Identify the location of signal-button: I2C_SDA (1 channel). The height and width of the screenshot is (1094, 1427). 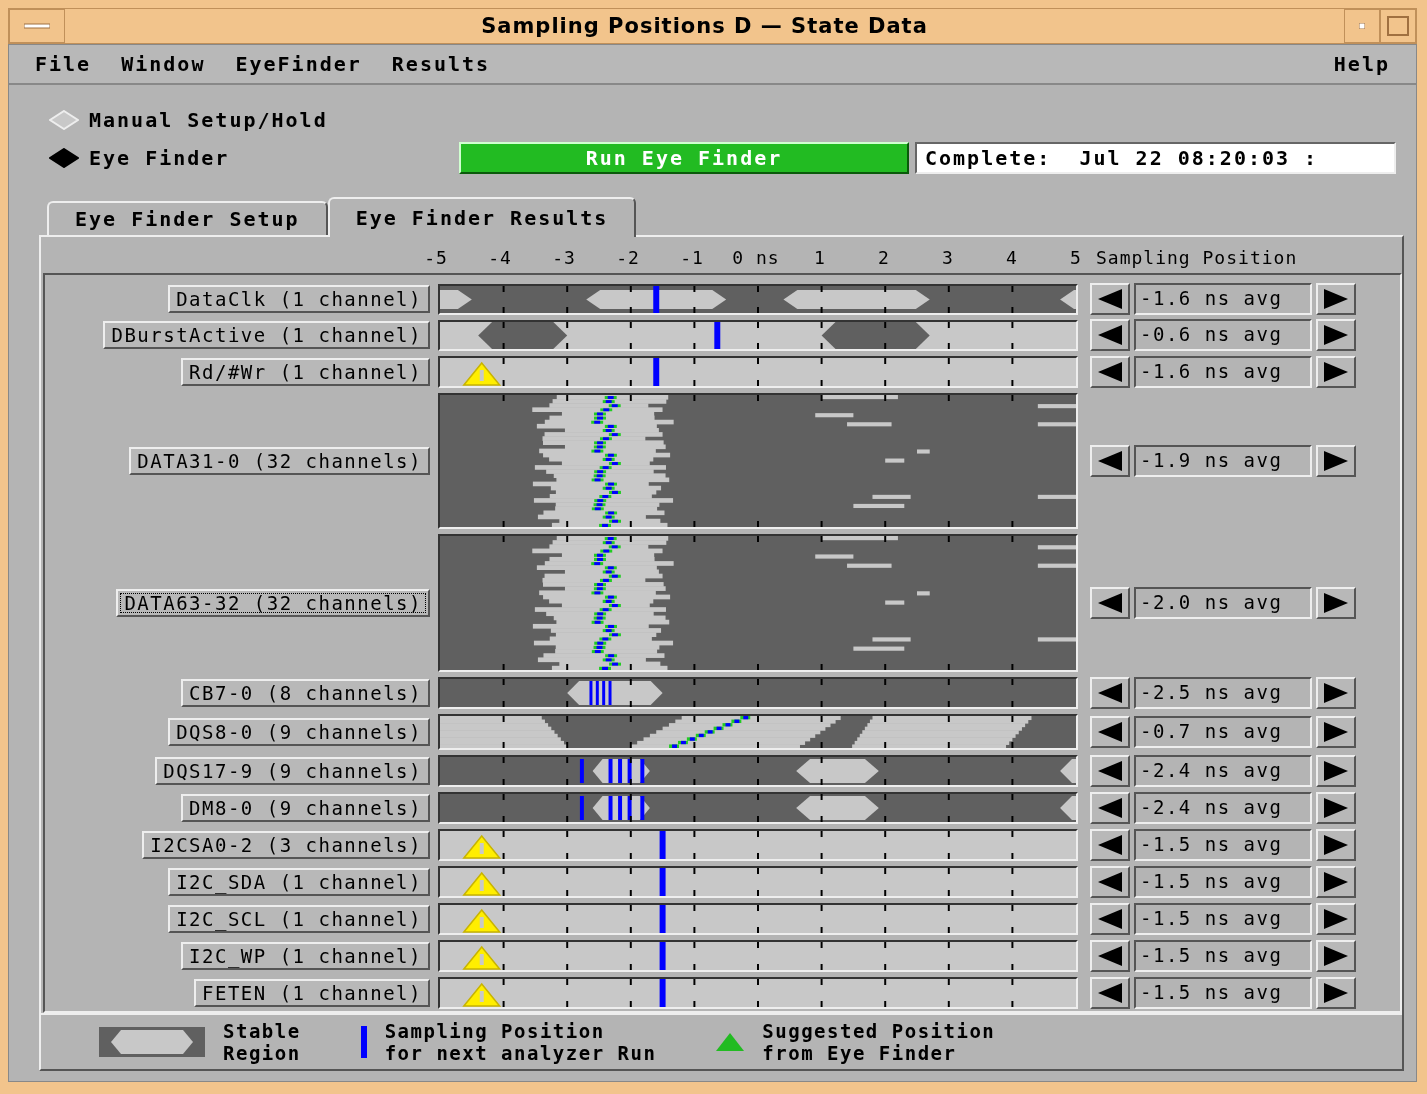
(299, 881).